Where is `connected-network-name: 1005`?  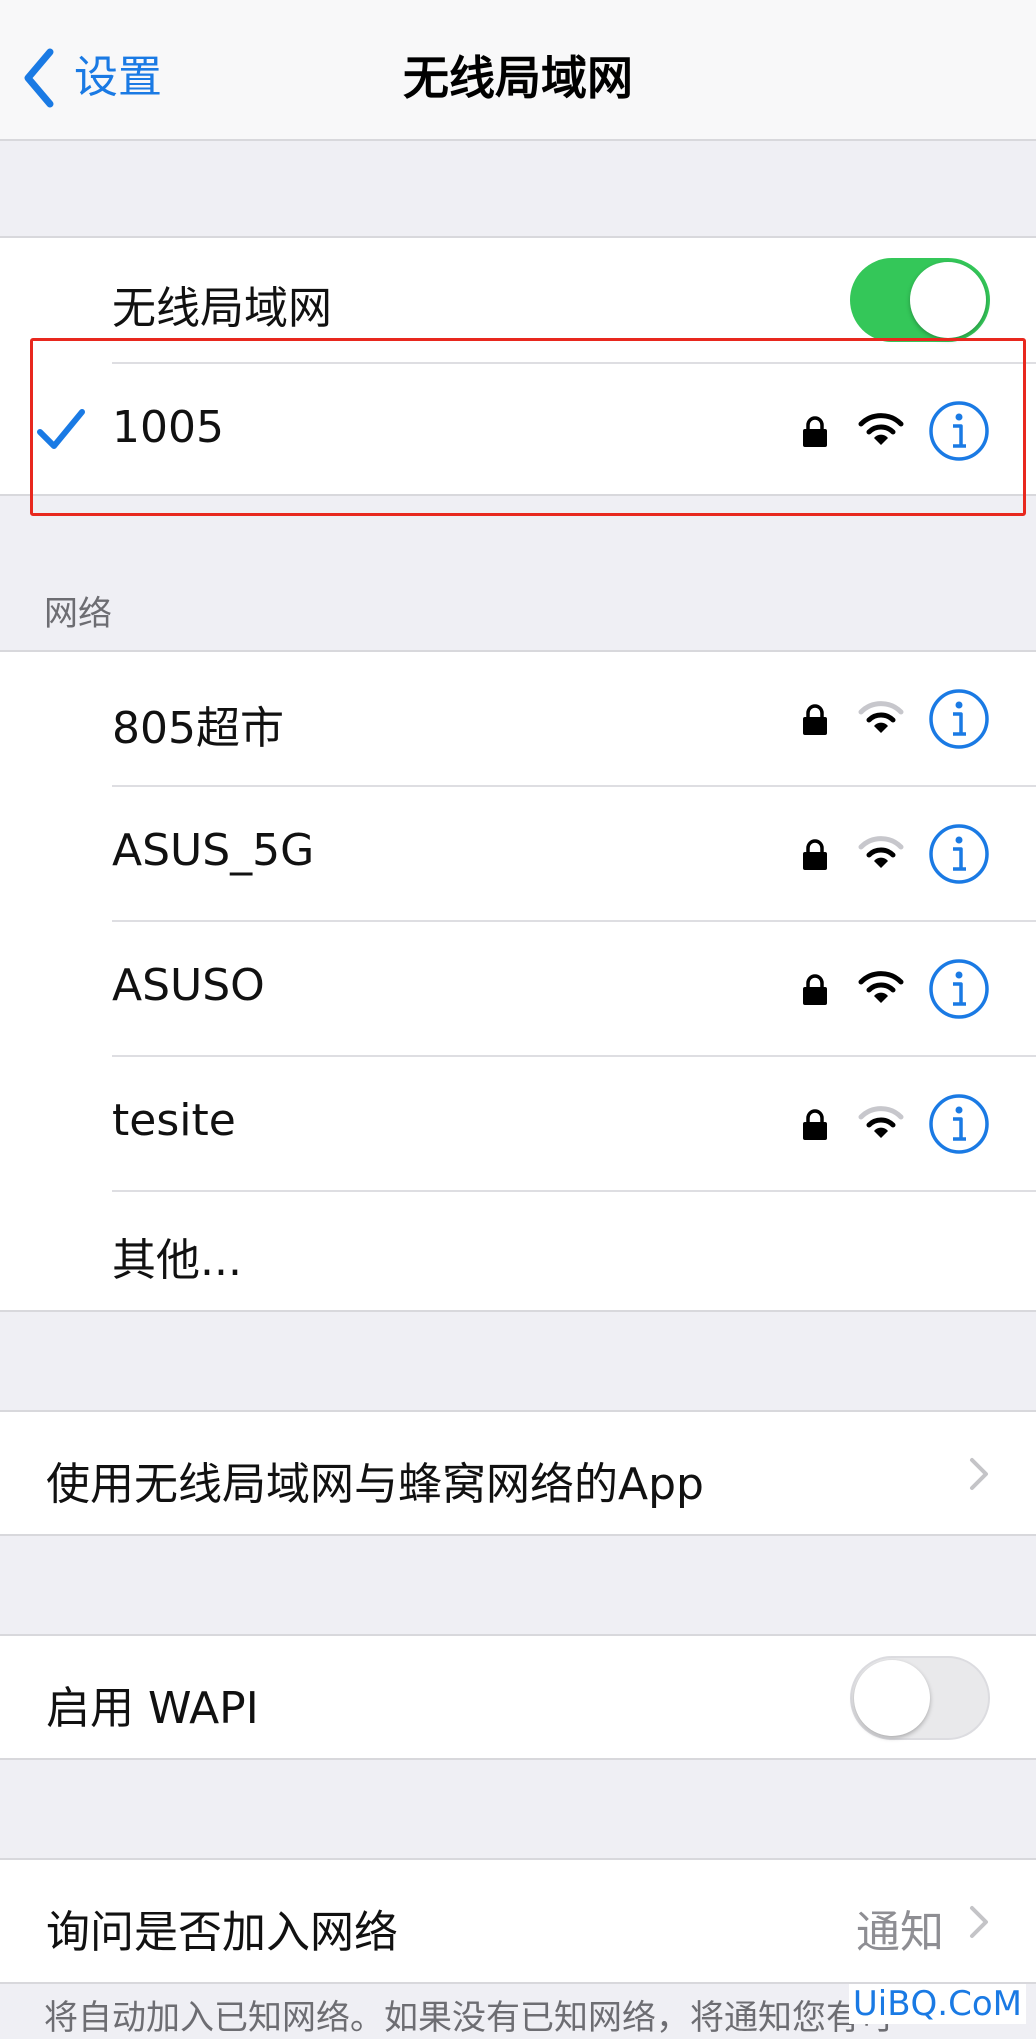 connected-network-name: 1005 is located at coordinates (168, 427).